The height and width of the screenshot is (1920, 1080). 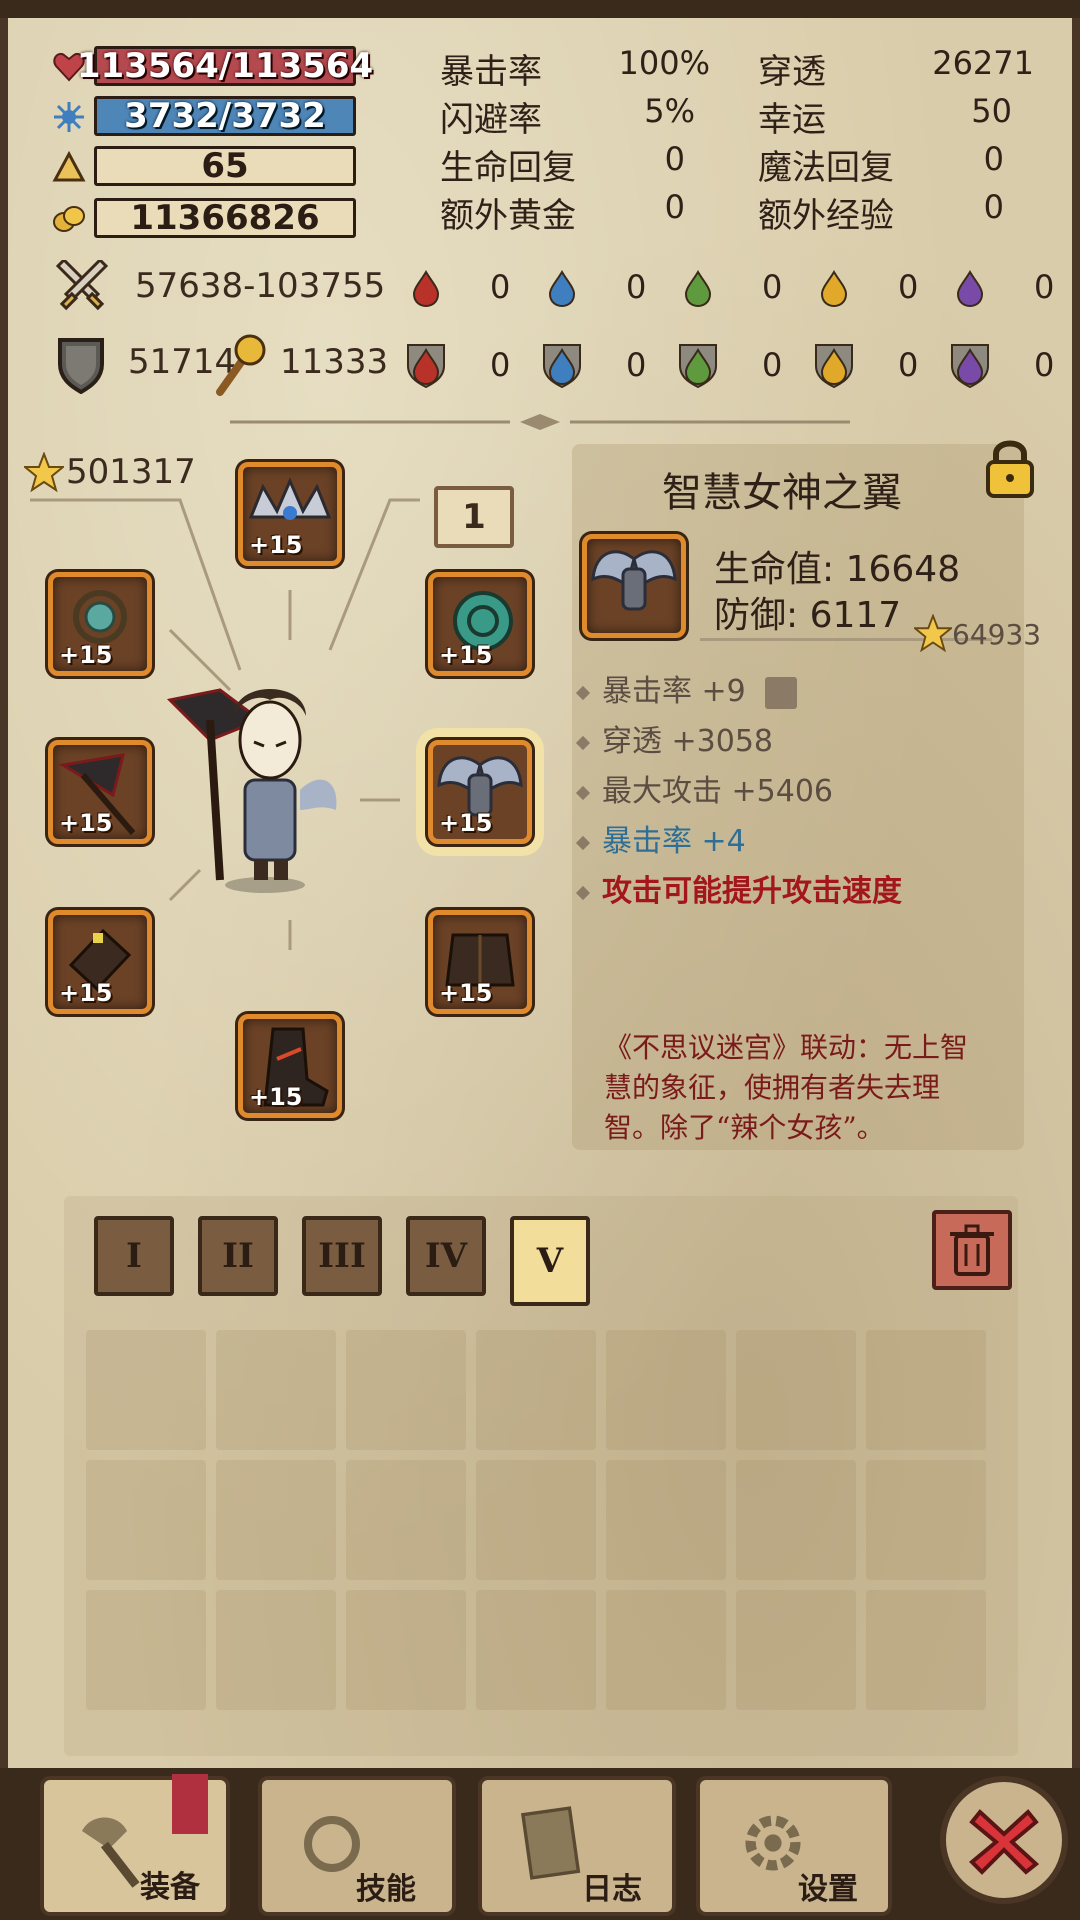 I want to click on stat-value-extra-exp: 0, so click(x=993, y=207).